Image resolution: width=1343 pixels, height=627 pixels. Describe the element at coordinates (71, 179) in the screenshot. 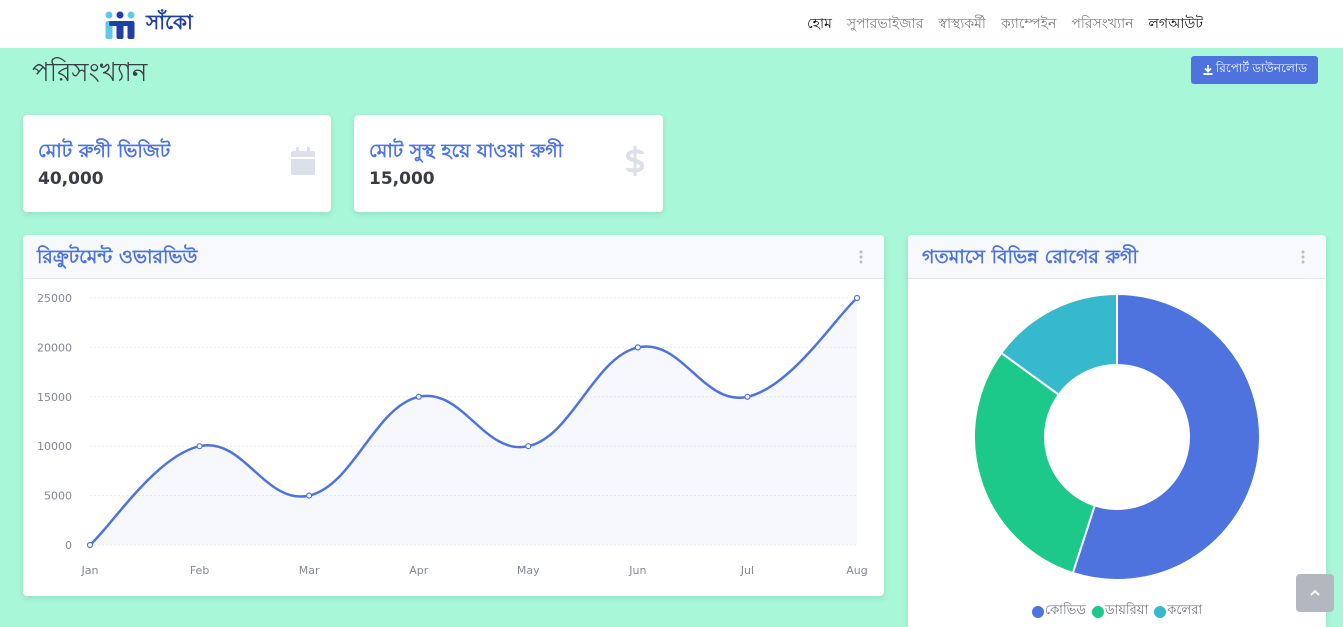

I see `stat-value: 40,000` at that location.